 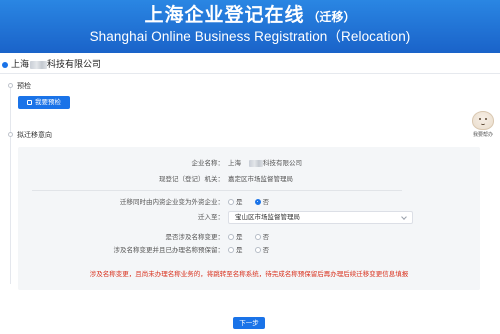 What do you see at coordinates (261, 202) in the screenshot?
I see `foreign-change-radio-no: 否` at bounding box center [261, 202].